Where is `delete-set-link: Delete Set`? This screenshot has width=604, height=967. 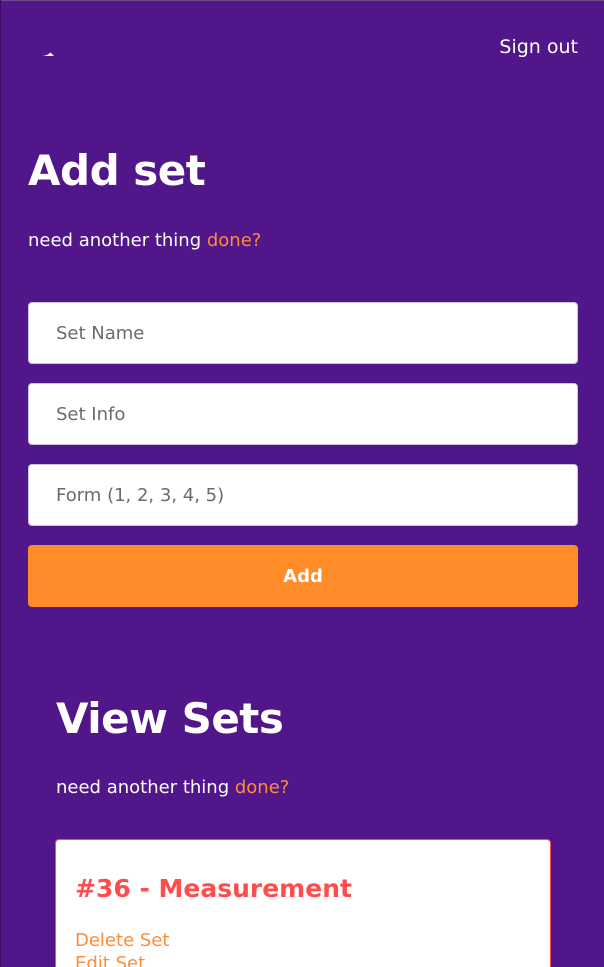 delete-set-link: Delete Set is located at coordinates (122, 940).